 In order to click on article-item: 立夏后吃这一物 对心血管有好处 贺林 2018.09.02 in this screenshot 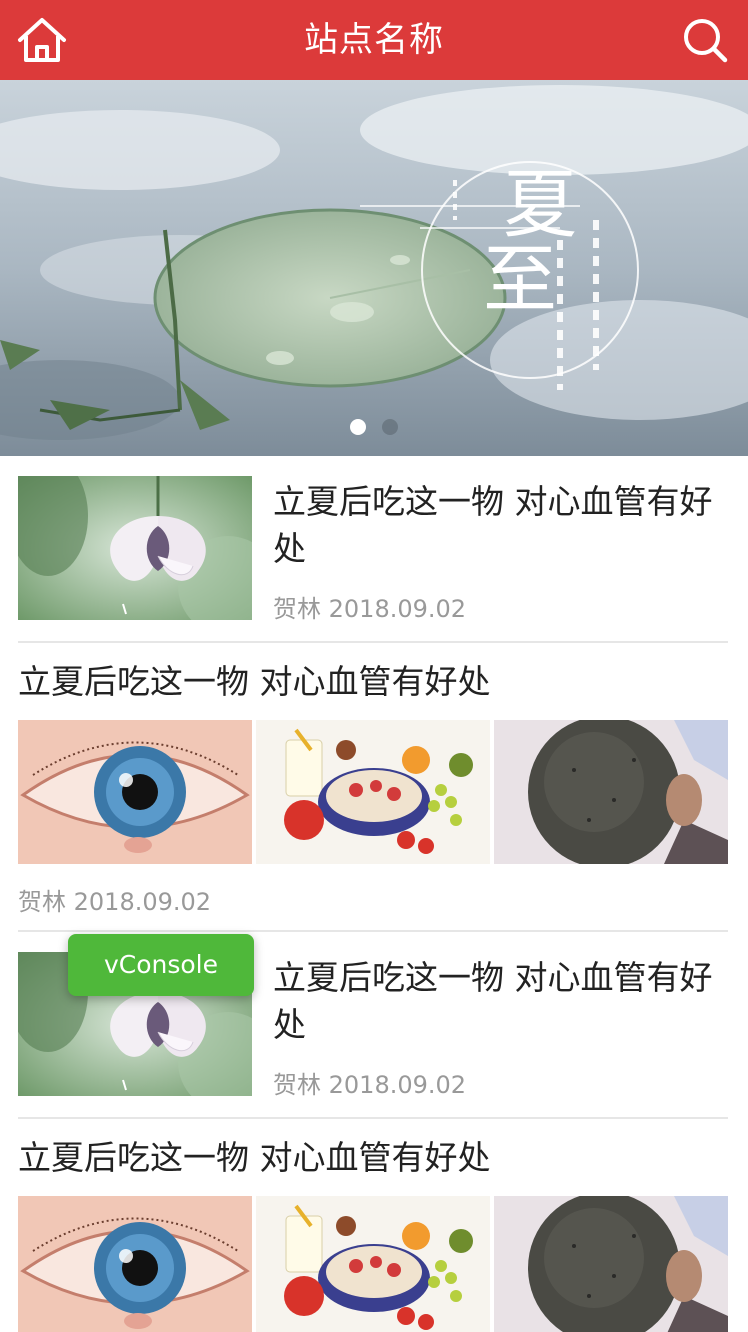, I will do `click(373, 559)`.